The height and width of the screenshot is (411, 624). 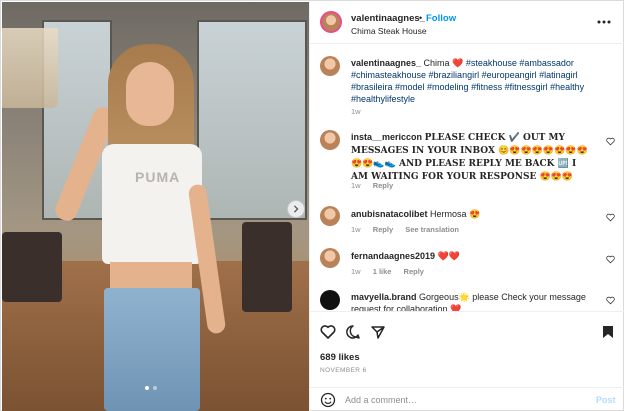 What do you see at coordinates (467, 361) in the screenshot?
I see `post-actions: 689 likes NOVEMBER 6 Post` at bounding box center [467, 361].